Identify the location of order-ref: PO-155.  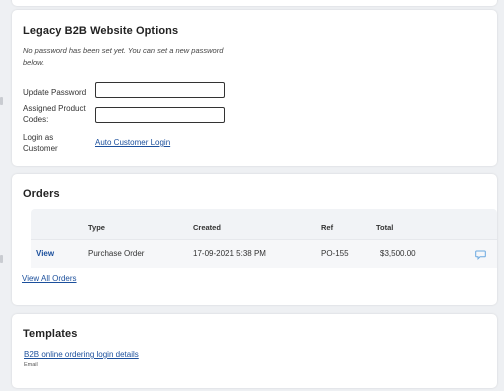
(335, 253).